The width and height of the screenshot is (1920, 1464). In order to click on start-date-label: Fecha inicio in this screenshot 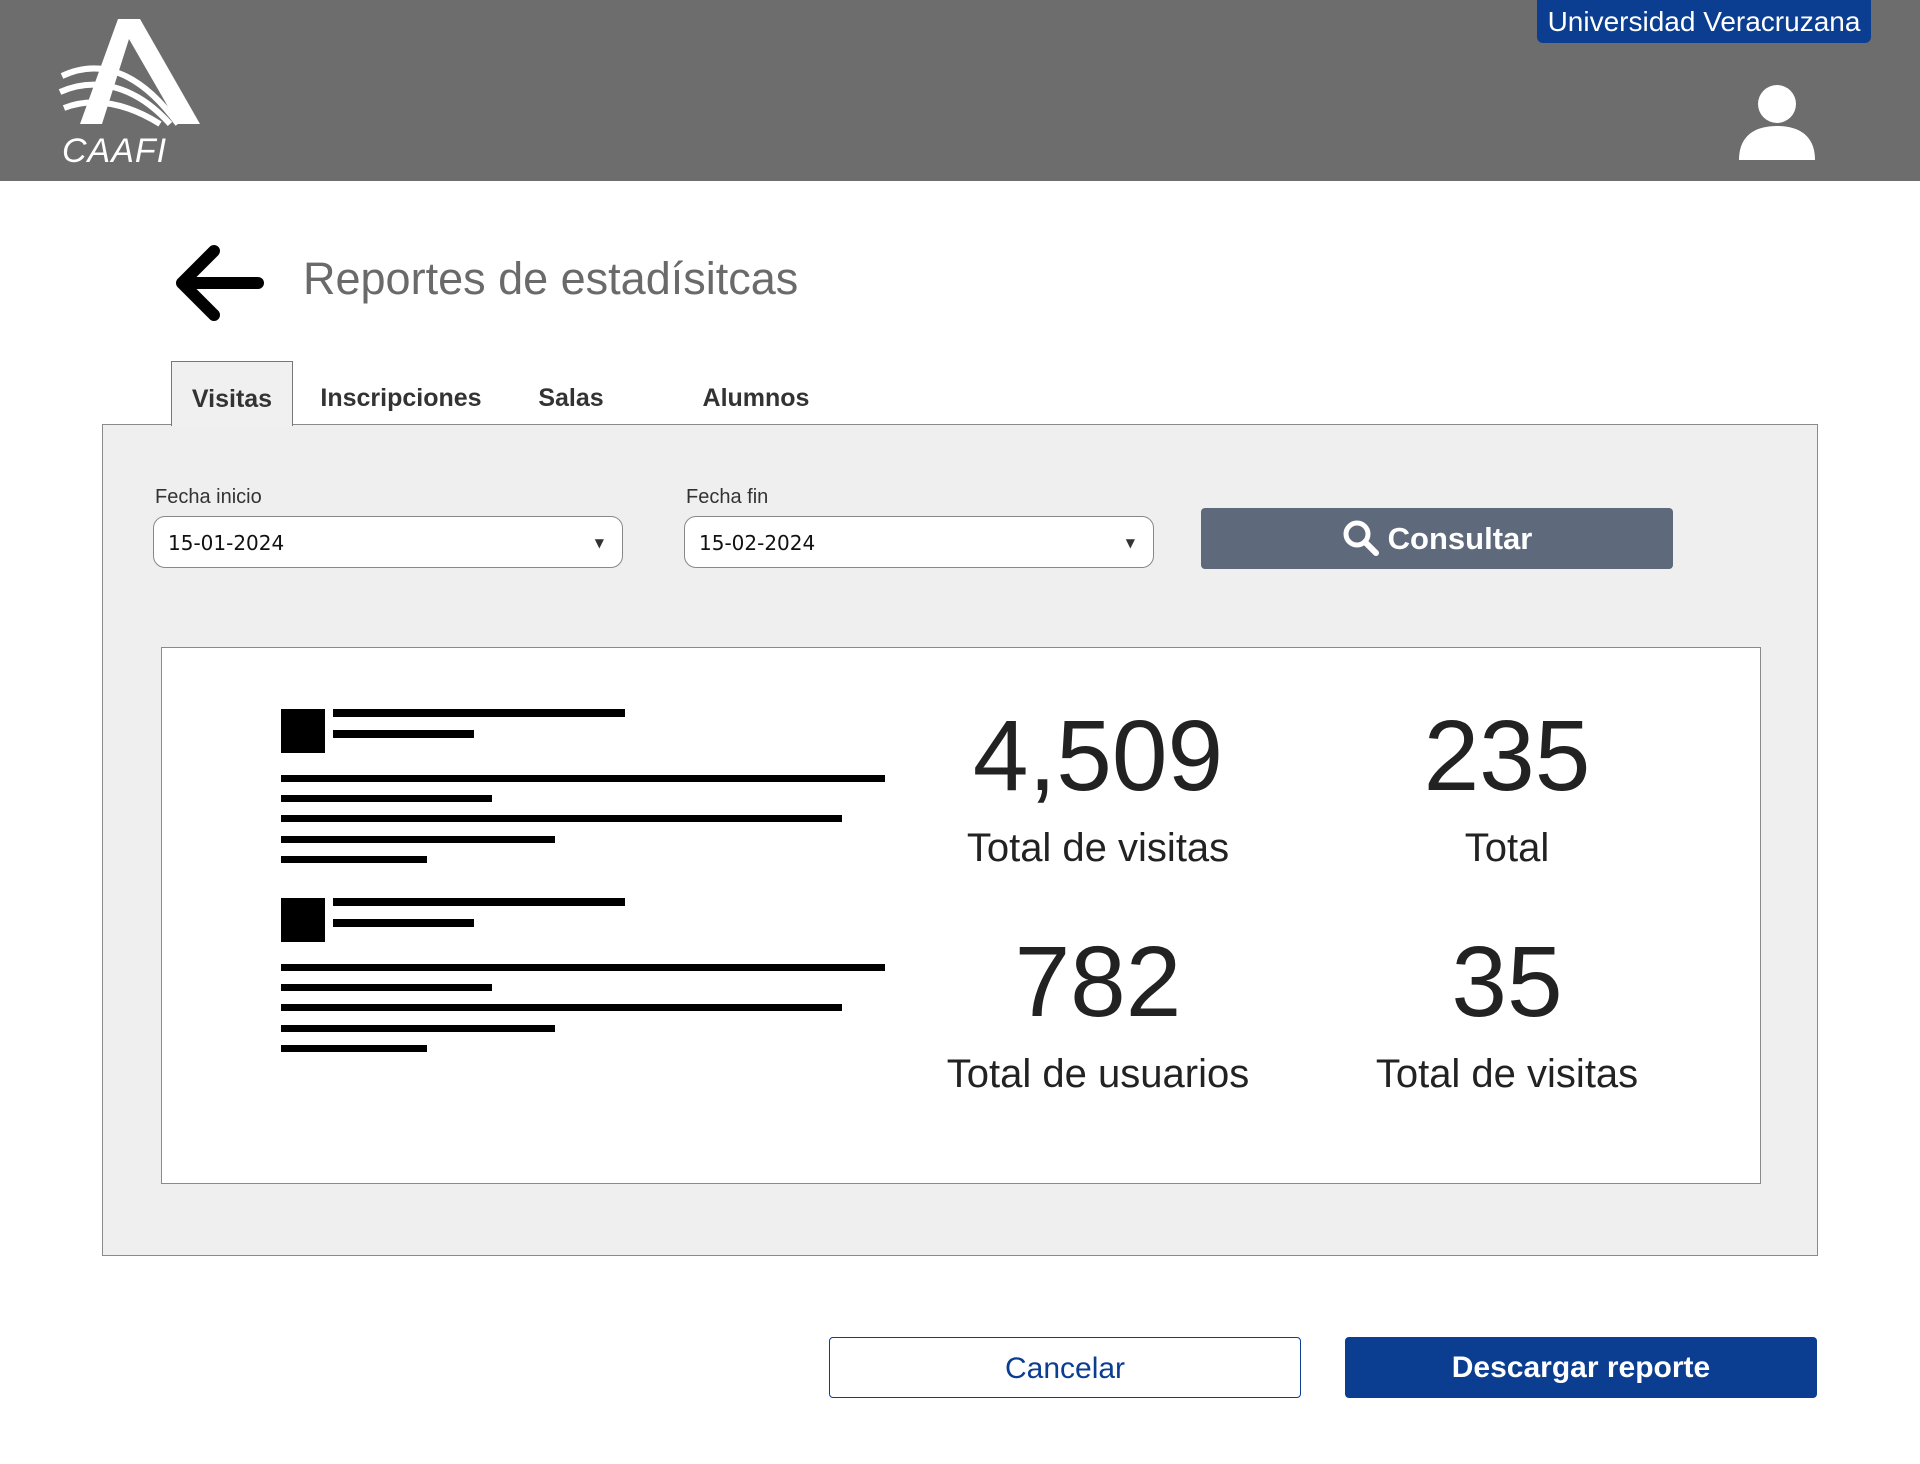, I will do `click(208, 497)`.